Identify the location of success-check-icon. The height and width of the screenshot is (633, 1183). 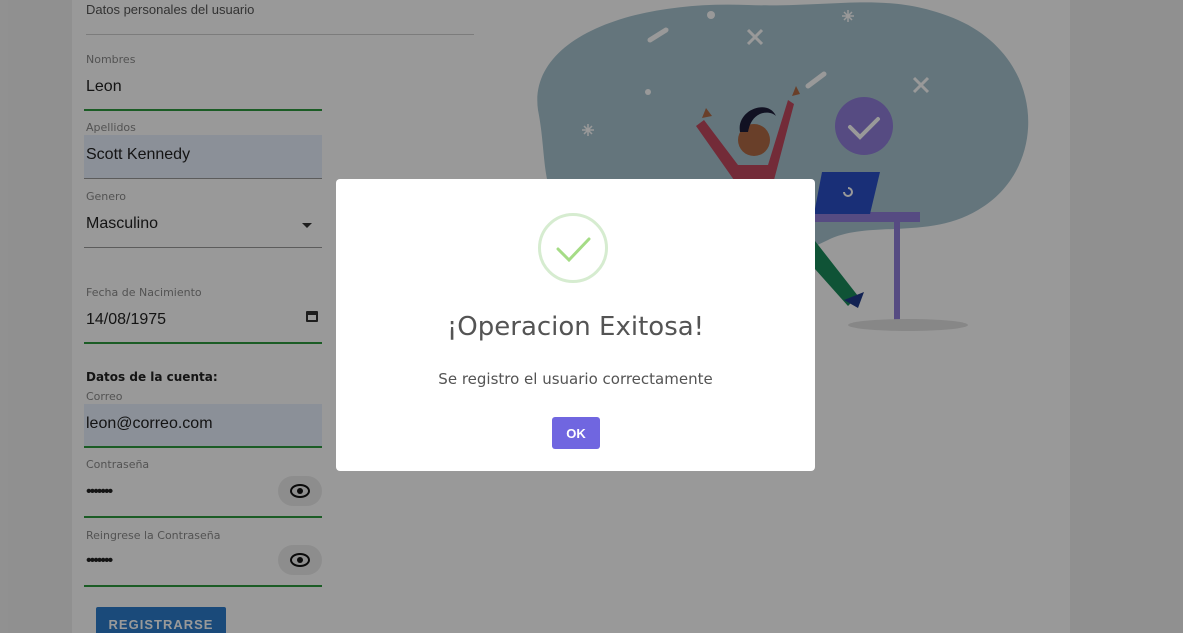
(573, 248).